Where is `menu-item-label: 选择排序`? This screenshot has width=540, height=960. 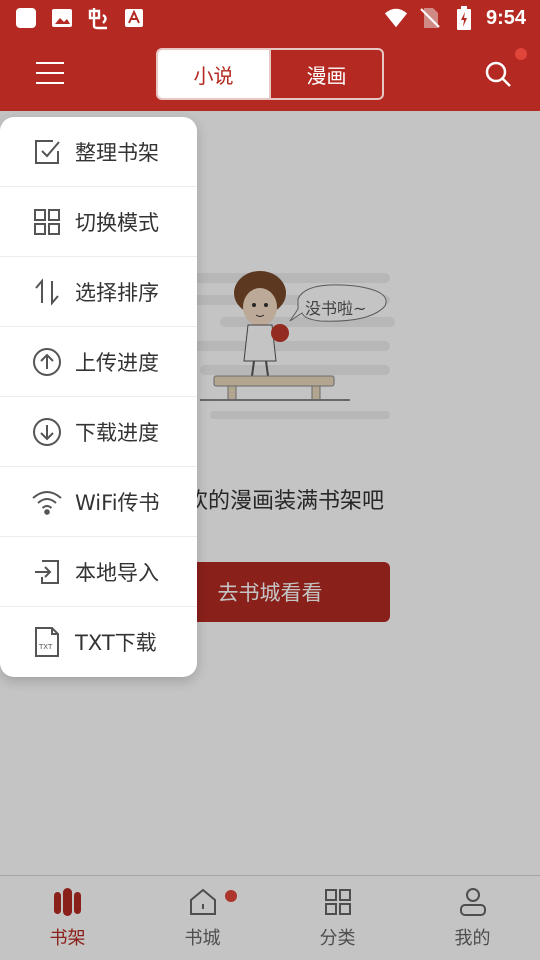
menu-item-label: 选择排序 is located at coordinates (117, 292).